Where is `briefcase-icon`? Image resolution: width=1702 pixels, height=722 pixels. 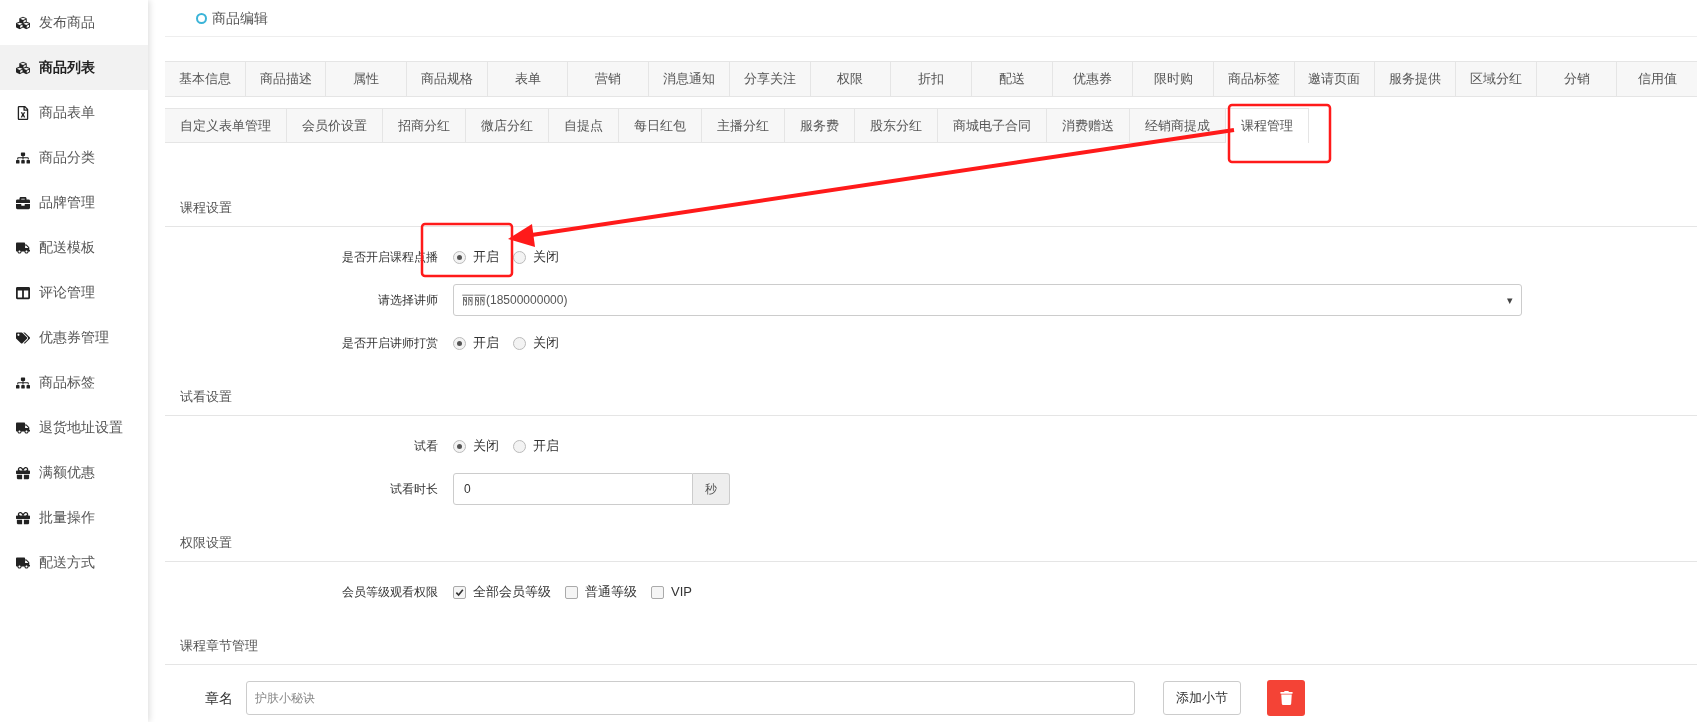
briefcase-icon is located at coordinates (23, 202).